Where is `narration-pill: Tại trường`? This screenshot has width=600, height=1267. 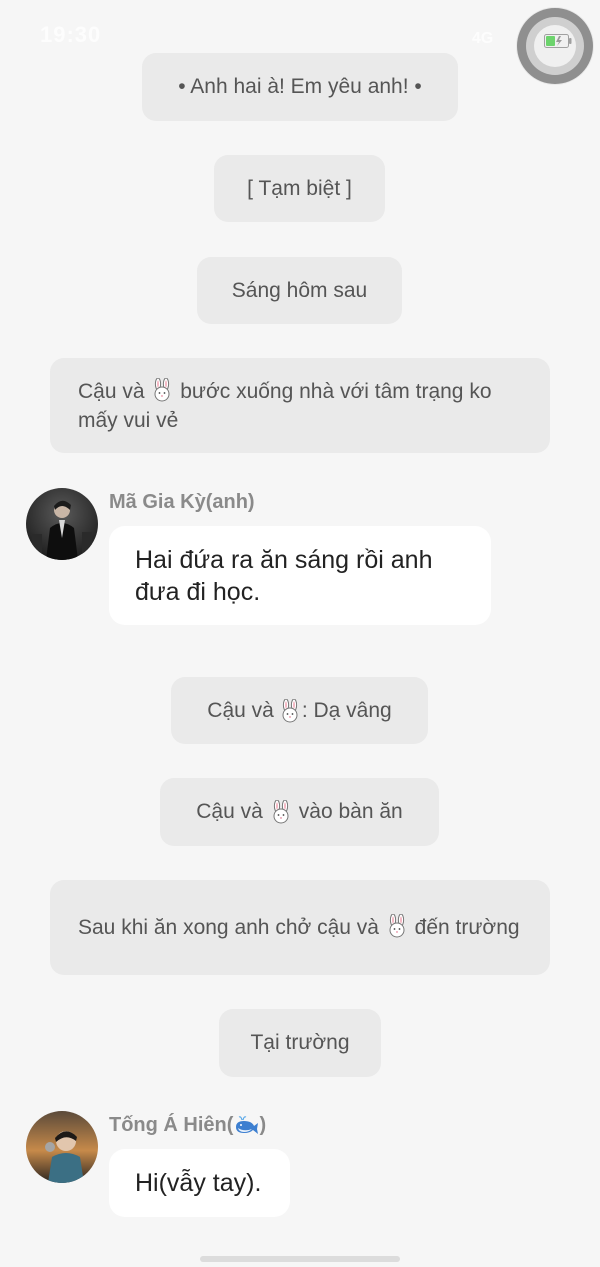 narration-pill: Tại trường is located at coordinates (300, 1043).